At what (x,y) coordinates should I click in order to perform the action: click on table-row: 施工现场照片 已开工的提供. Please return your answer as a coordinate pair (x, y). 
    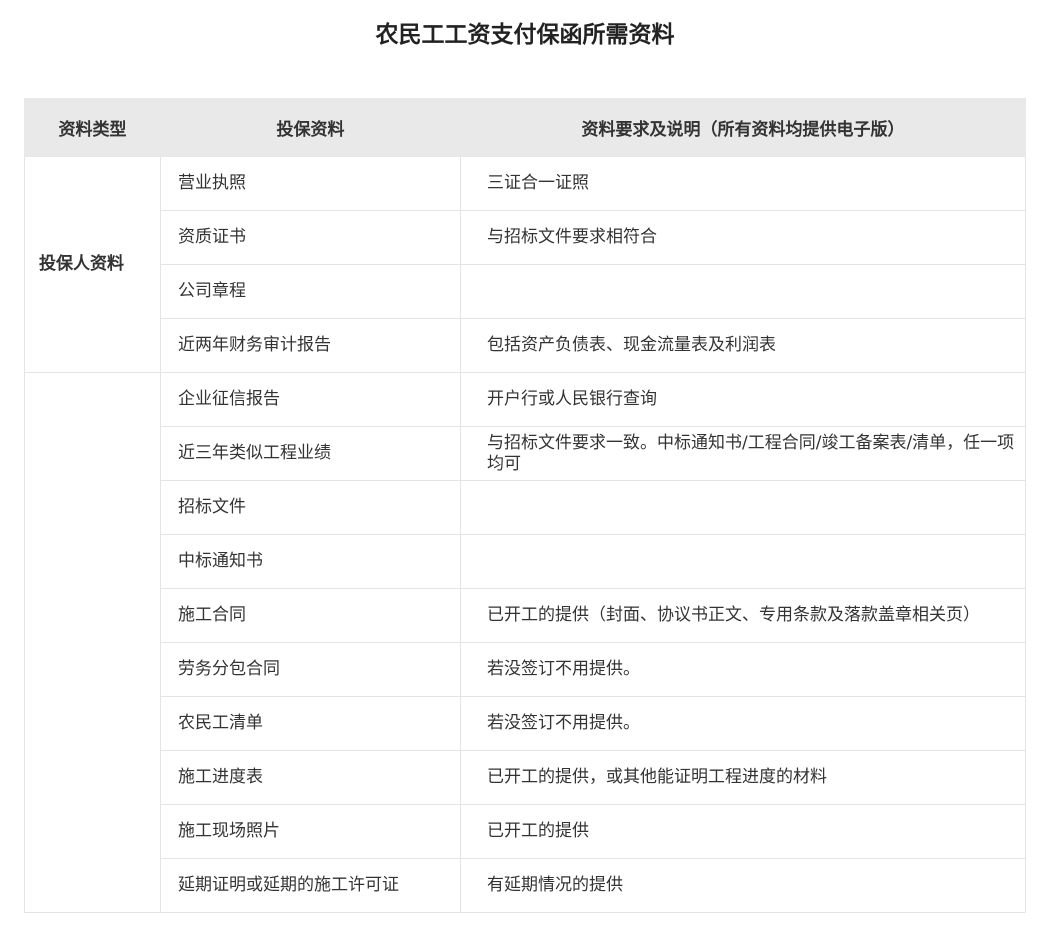
    Looking at the image, I should click on (525, 831).